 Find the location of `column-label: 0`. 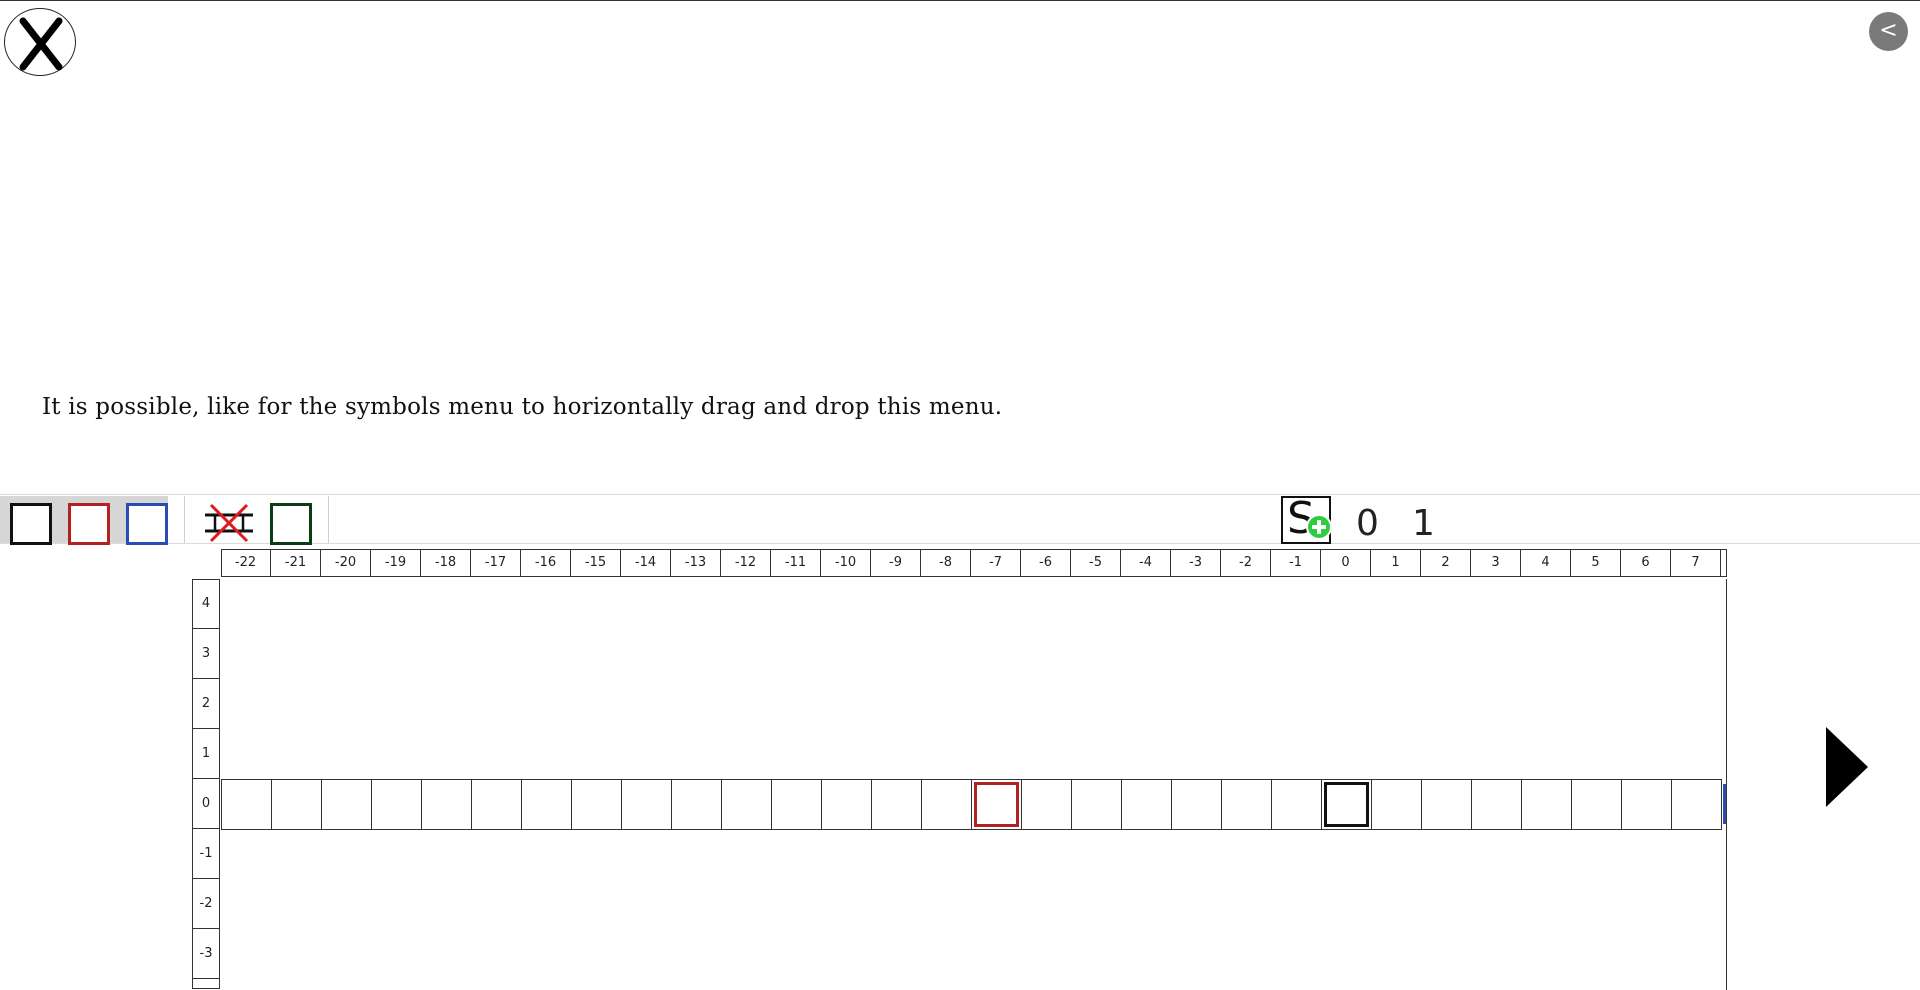

column-label: 0 is located at coordinates (1346, 563).